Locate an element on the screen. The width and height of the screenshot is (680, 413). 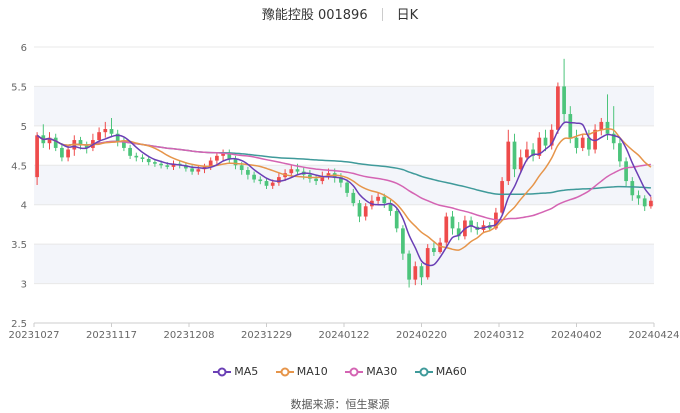
y-tick-label: 5 is located at coordinates (24, 127).